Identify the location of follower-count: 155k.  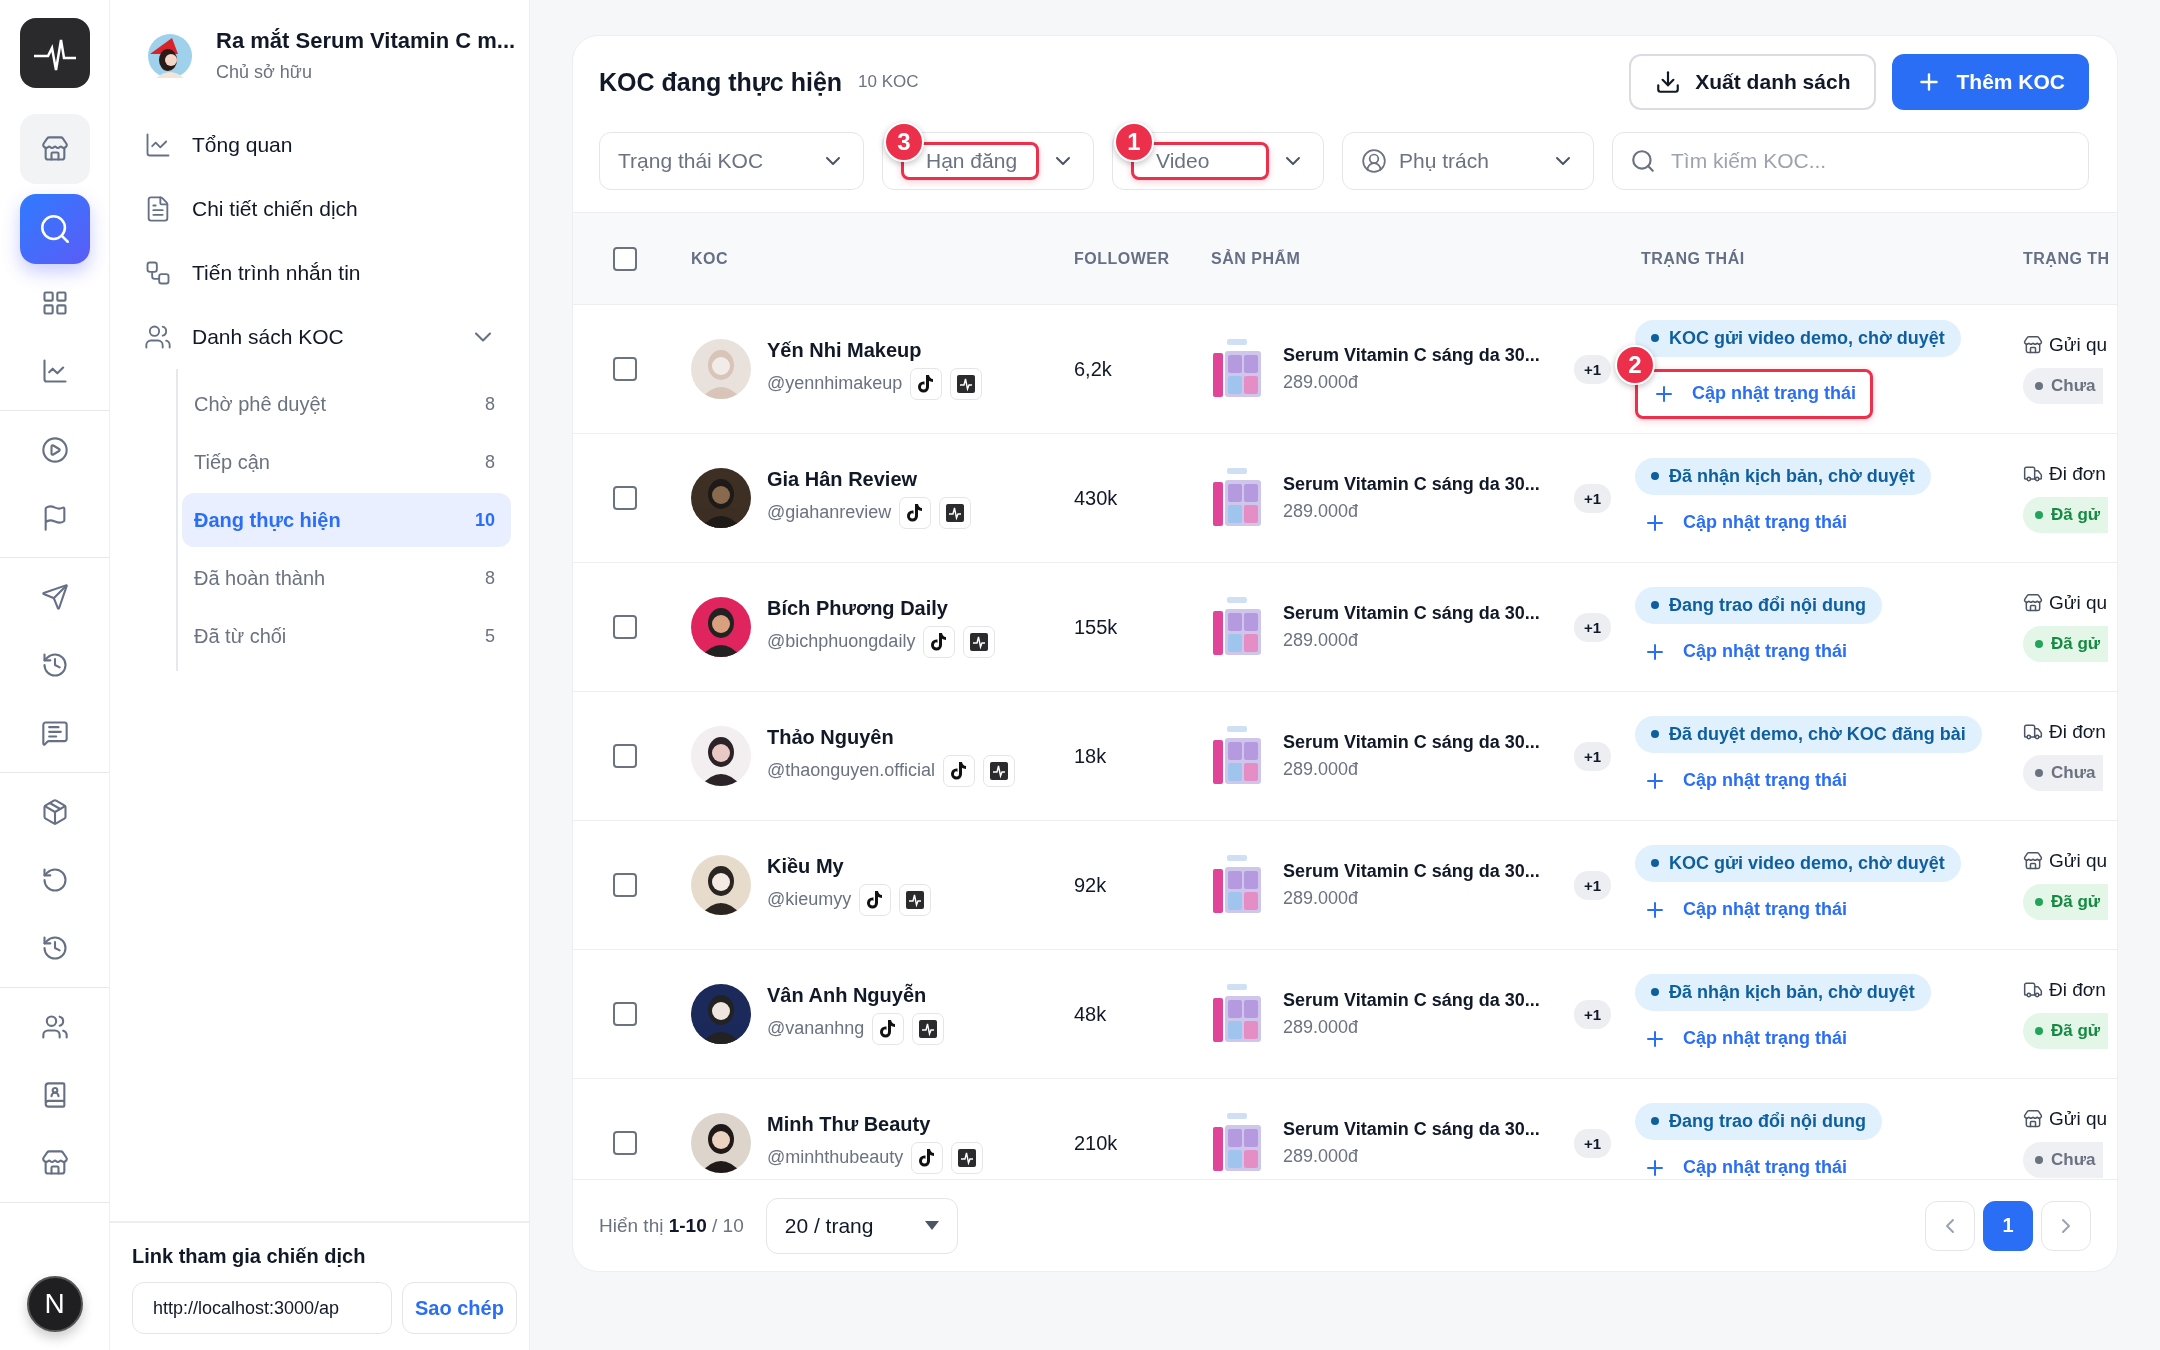
(1096, 627).